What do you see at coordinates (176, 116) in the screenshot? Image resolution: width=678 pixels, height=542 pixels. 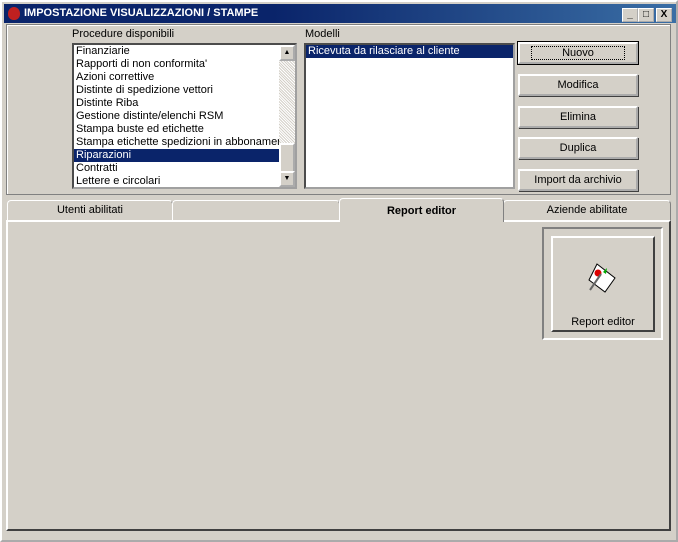 I see `list-item: Gestione distinte/elenchi RSM` at bounding box center [176, 116].